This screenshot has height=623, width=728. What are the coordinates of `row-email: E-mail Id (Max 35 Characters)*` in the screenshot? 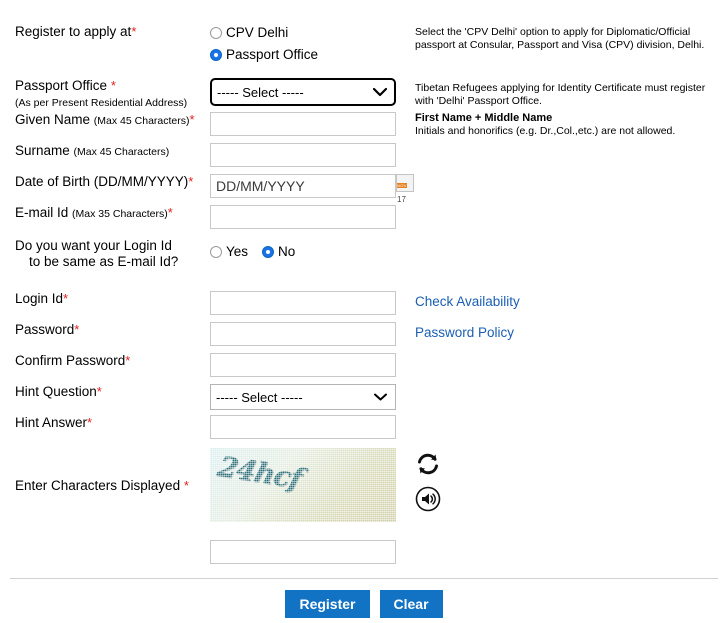 It's located at (364, 217).